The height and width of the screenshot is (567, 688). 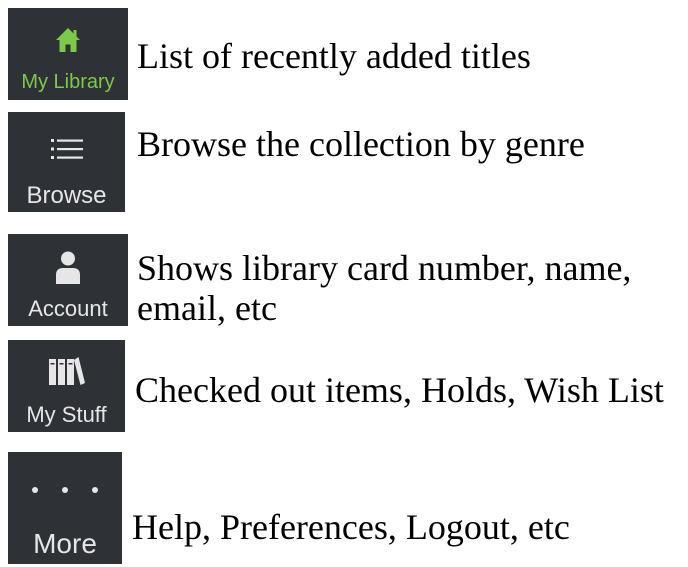 I want to click on tab-label: My Library, so click(x=68, y=82).